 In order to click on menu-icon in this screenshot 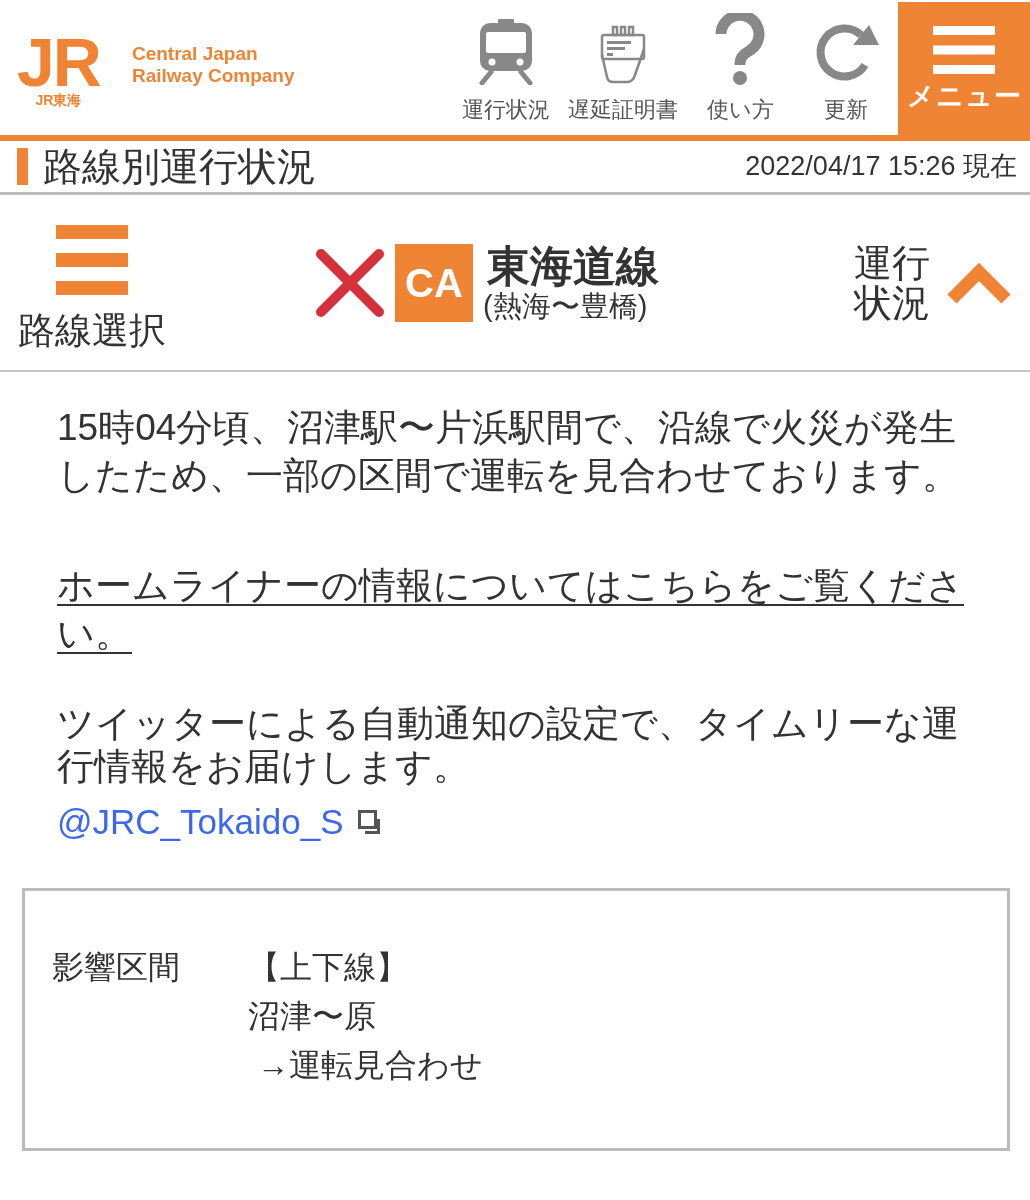, I will do `click(964, 49)`.